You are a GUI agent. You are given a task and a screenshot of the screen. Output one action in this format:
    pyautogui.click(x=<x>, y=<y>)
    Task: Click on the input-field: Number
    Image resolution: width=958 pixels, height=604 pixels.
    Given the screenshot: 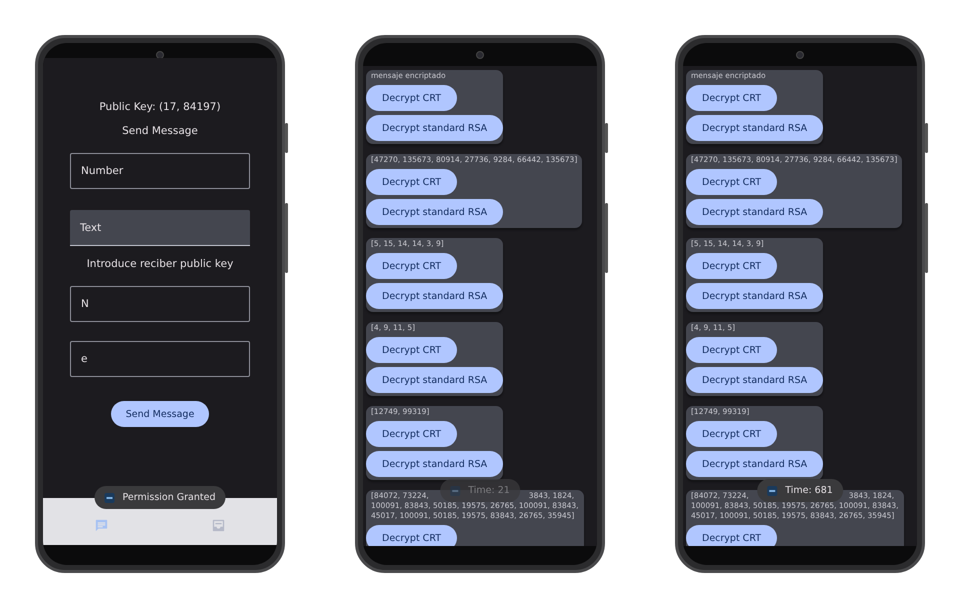 What is the action you would take?
    pyautogui.click(x=160, y=171)
    